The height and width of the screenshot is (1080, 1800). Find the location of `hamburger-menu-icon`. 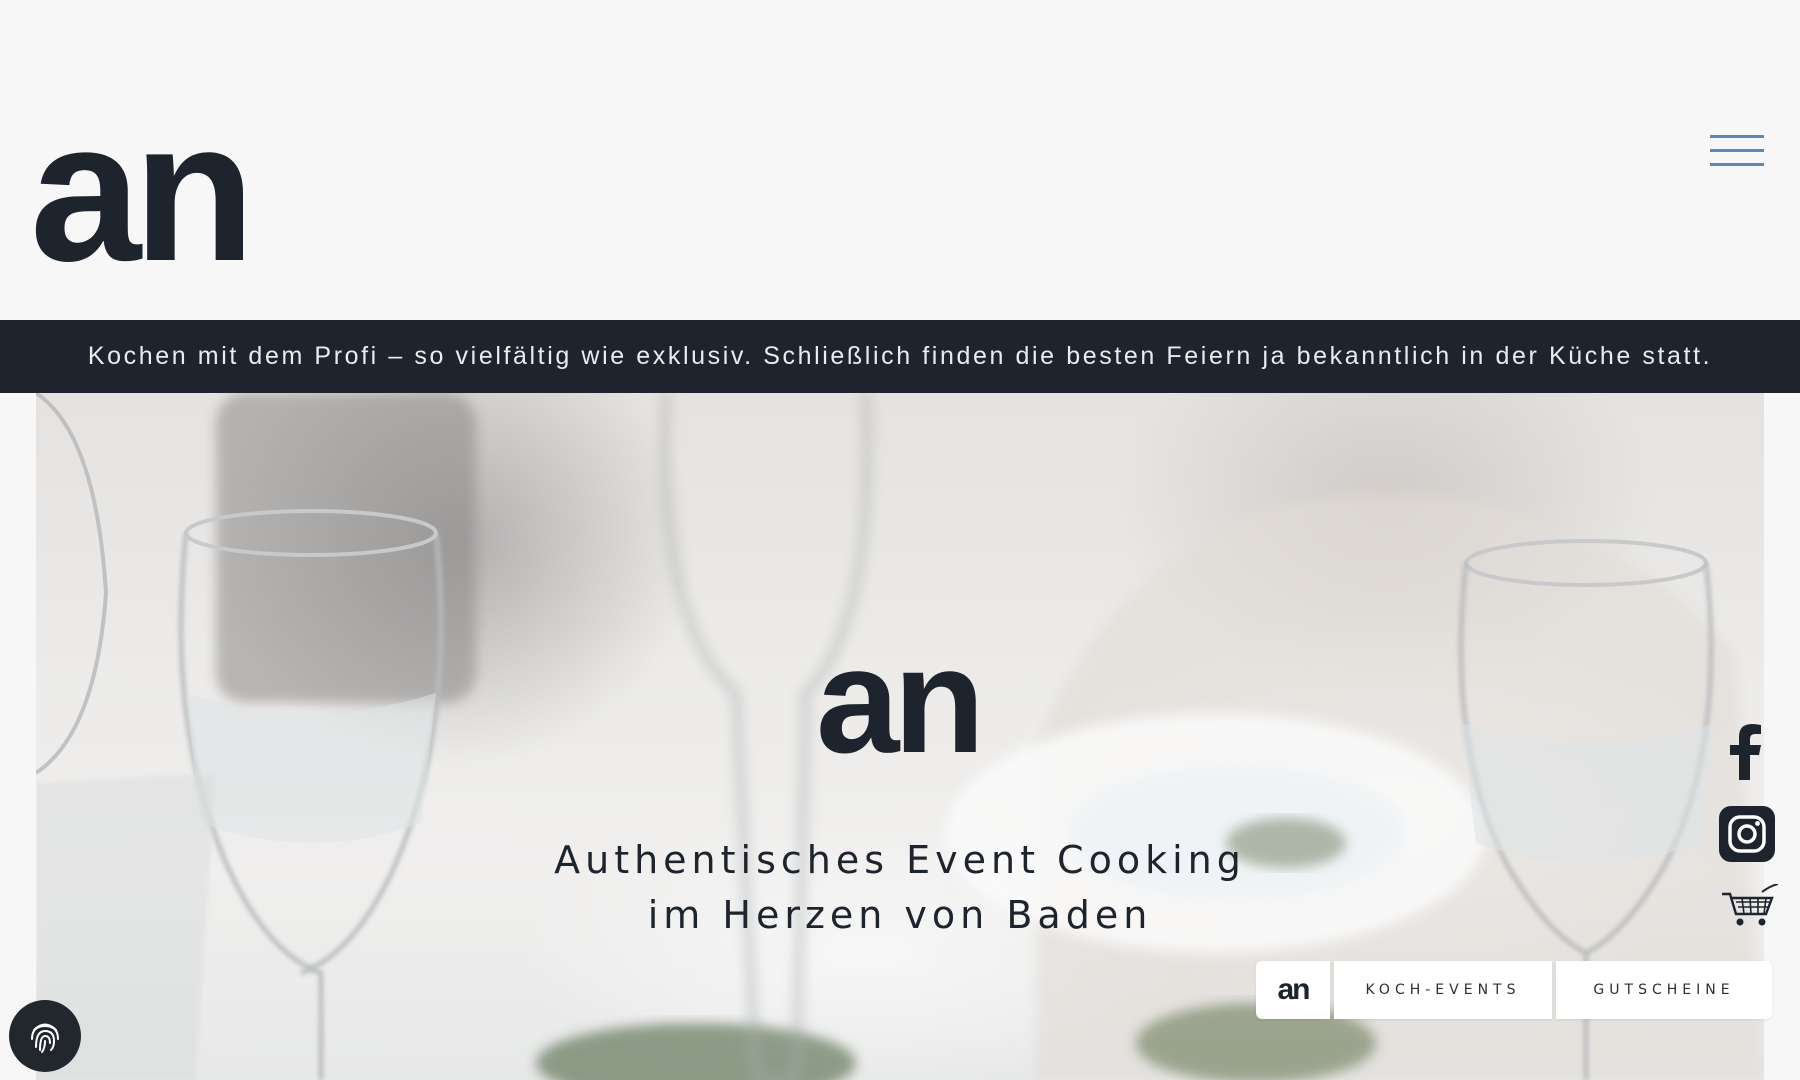

hamburger-menu-icon is located at coordinates (1737, 153).